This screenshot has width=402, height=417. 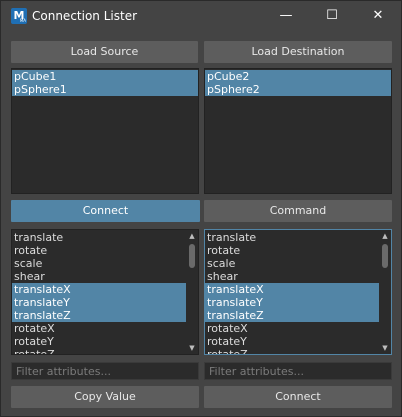 What do you see at coordinates (286, 17) in the screenshot?
I see `minimize-icon: —` at bounding box center [286, 17].